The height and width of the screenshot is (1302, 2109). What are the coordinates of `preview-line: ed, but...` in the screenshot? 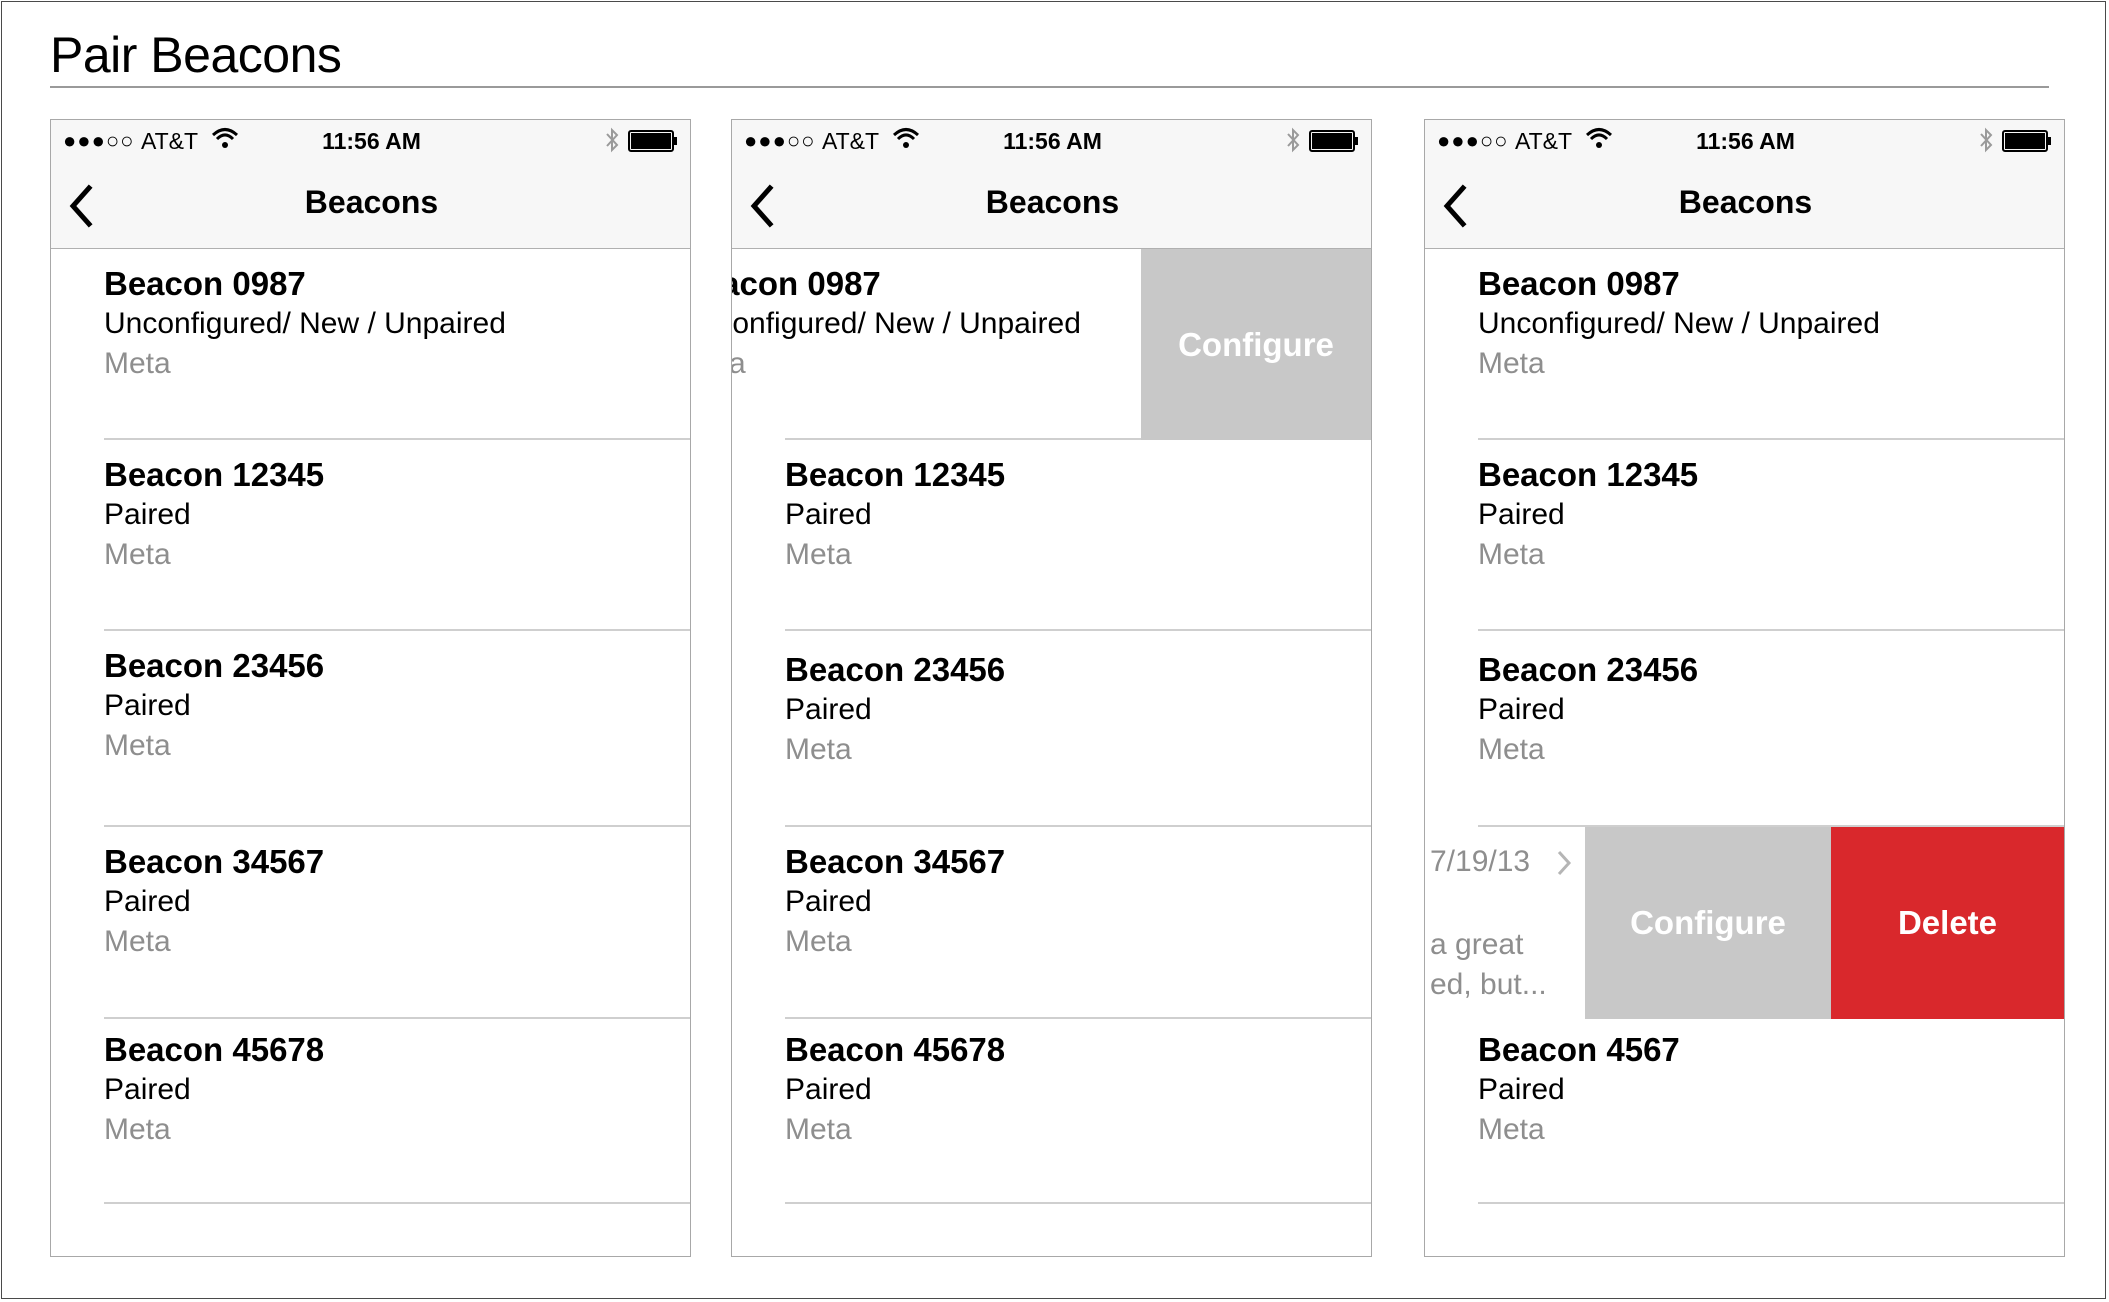 It's located at (1488, 984).